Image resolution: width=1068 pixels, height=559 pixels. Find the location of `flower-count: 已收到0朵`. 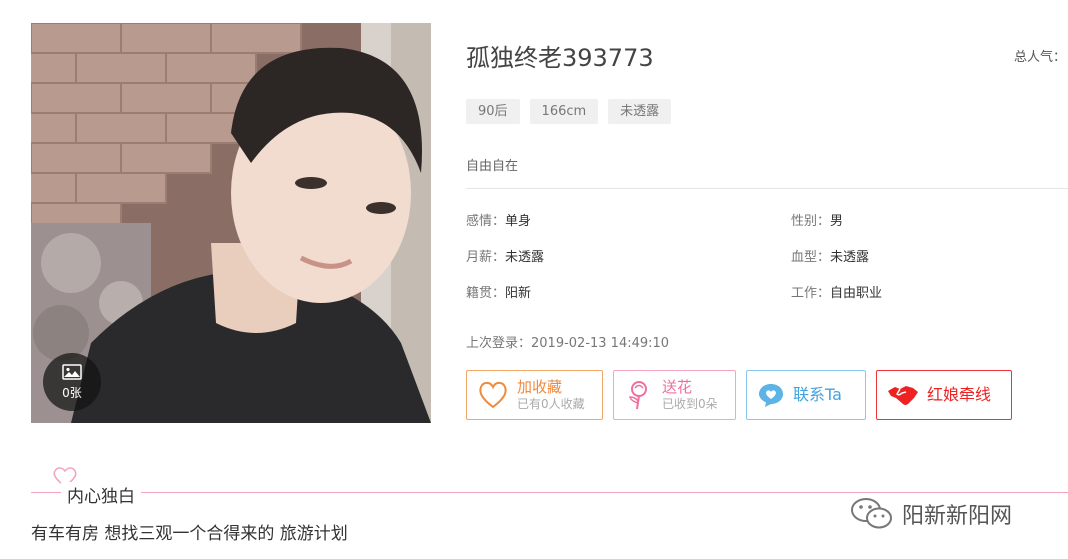

flower-count: 已收到0朵 is located at coordinates (690, 404).